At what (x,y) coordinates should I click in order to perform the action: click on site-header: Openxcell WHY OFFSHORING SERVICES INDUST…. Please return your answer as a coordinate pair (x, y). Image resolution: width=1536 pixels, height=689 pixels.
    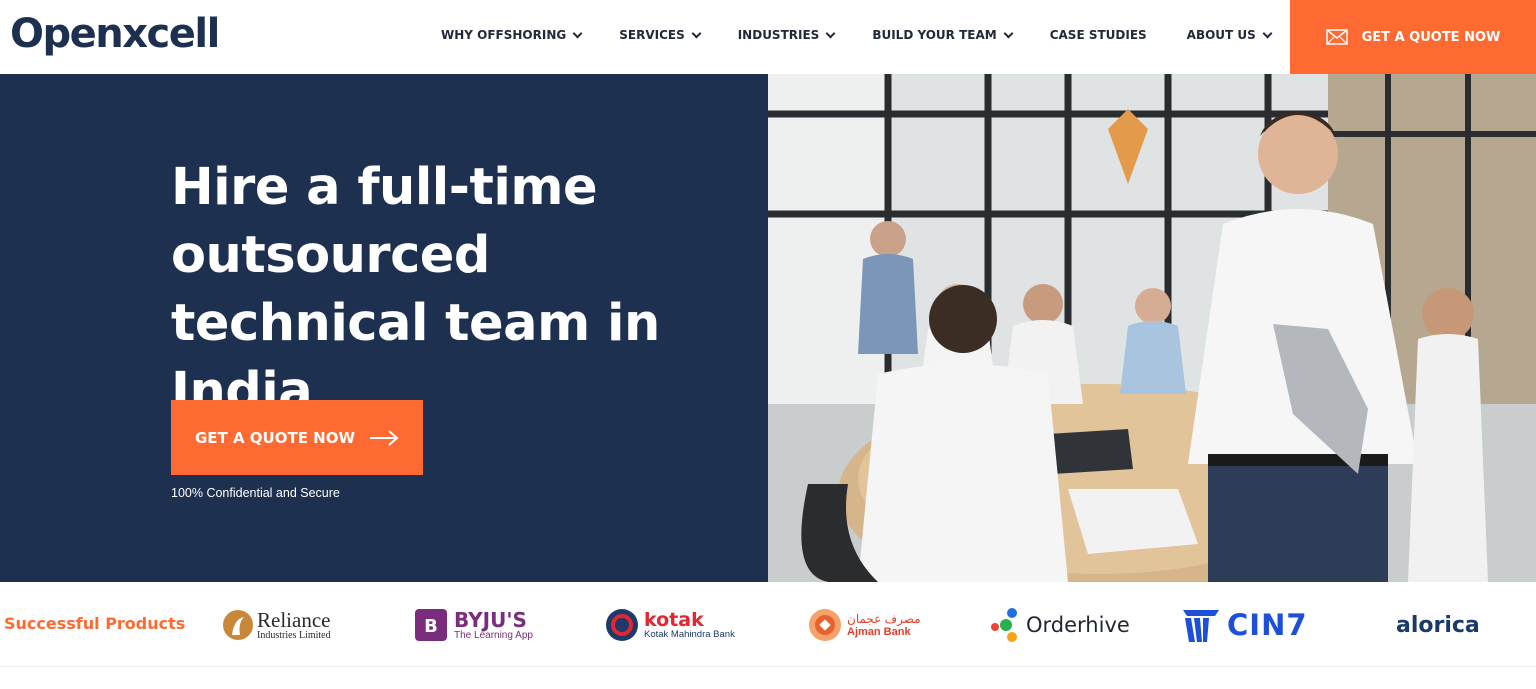
    Looking at the image, I should click on (768, 37).